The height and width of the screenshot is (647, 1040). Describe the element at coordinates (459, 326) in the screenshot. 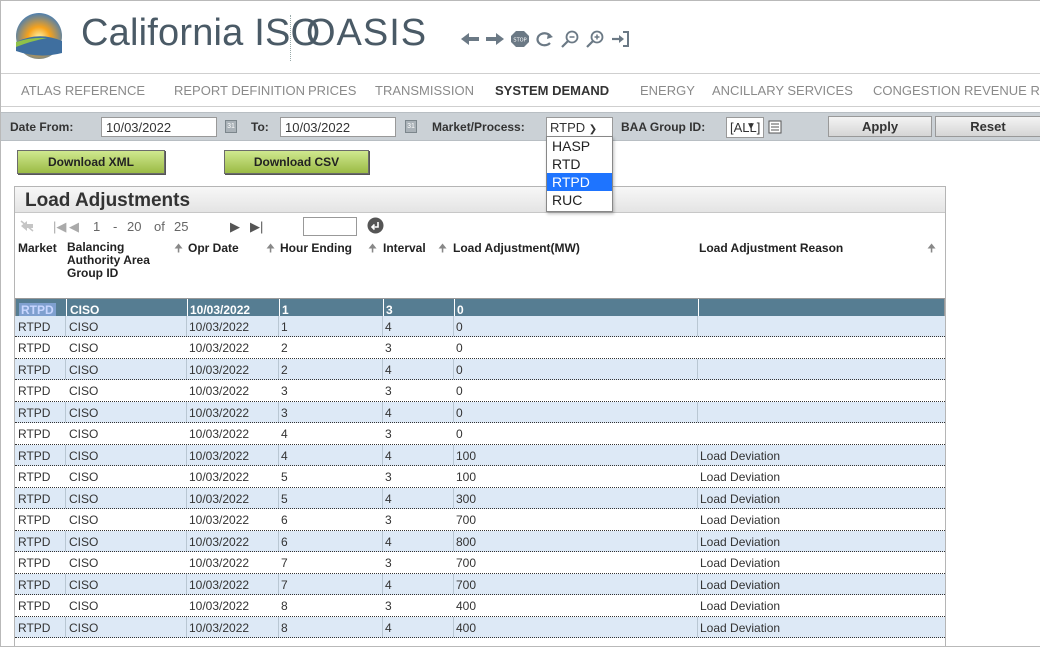

I see `cell-mw: 0` at that location.